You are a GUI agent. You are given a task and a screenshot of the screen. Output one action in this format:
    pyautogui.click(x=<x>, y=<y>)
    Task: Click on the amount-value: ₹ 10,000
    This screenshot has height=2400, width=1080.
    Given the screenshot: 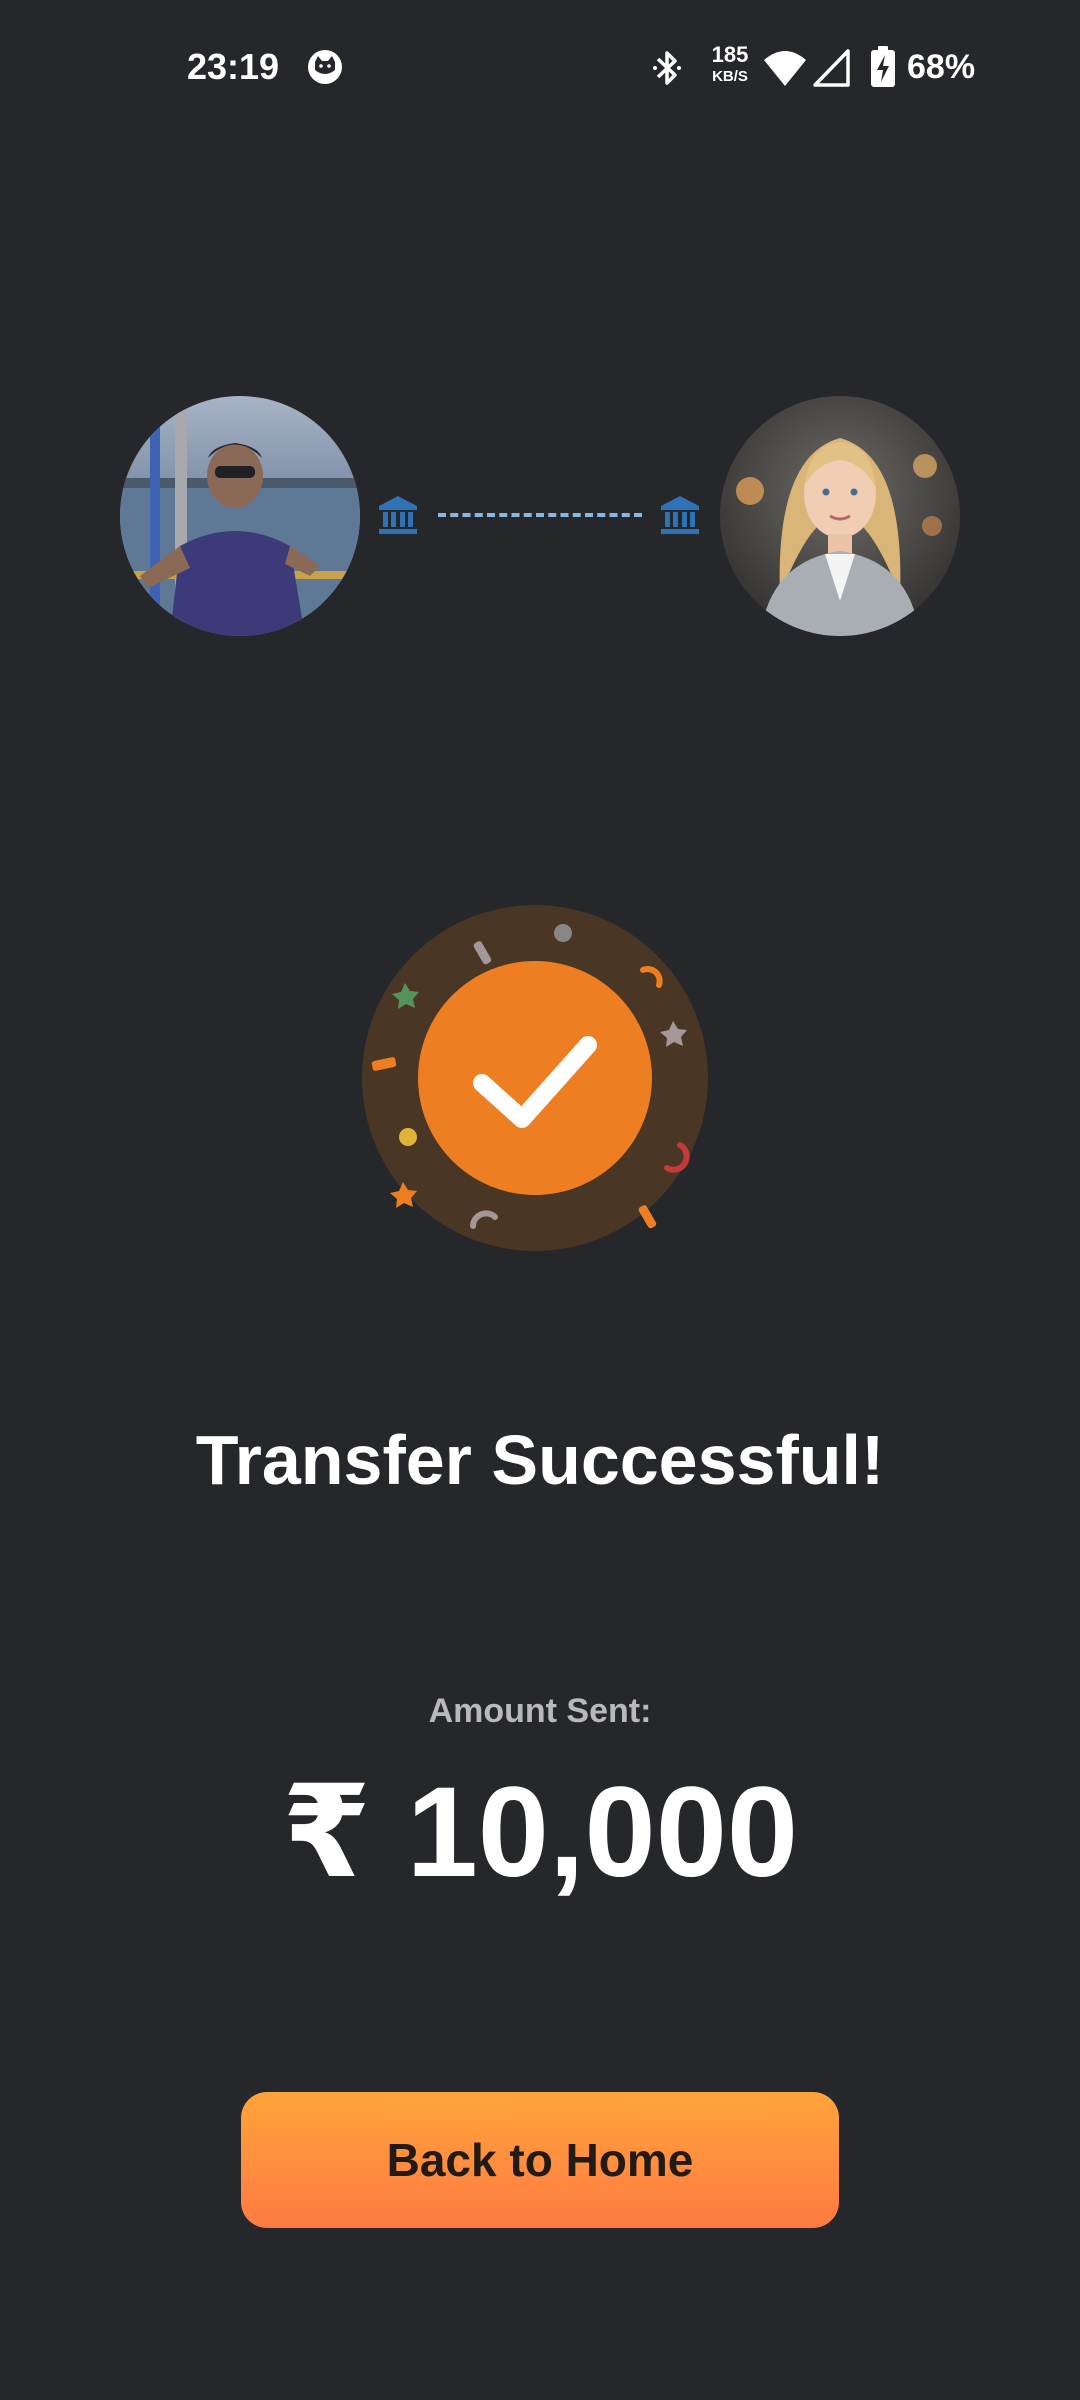 What is the action you would take?
    pyautogui.click(x=540, y=1832)
    